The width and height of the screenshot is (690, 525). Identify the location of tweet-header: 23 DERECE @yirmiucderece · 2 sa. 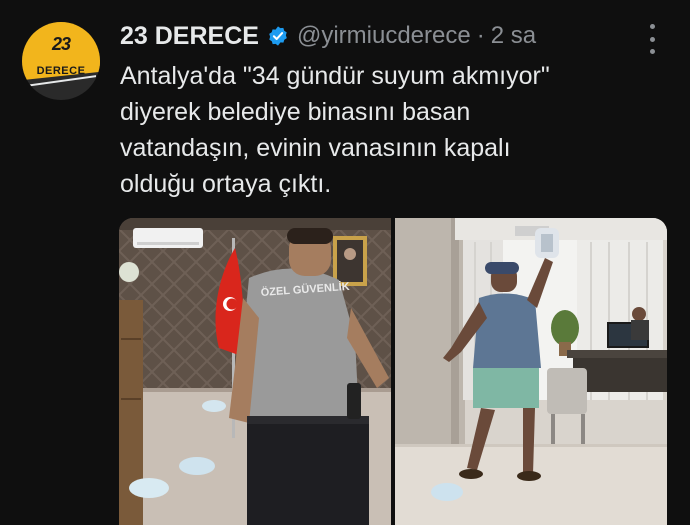
(328, 36).